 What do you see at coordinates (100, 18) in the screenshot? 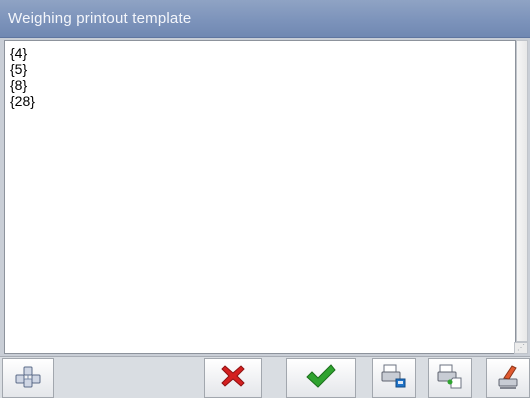
I see `window-title: Weighing printout template` at bounding box center [100, 18].